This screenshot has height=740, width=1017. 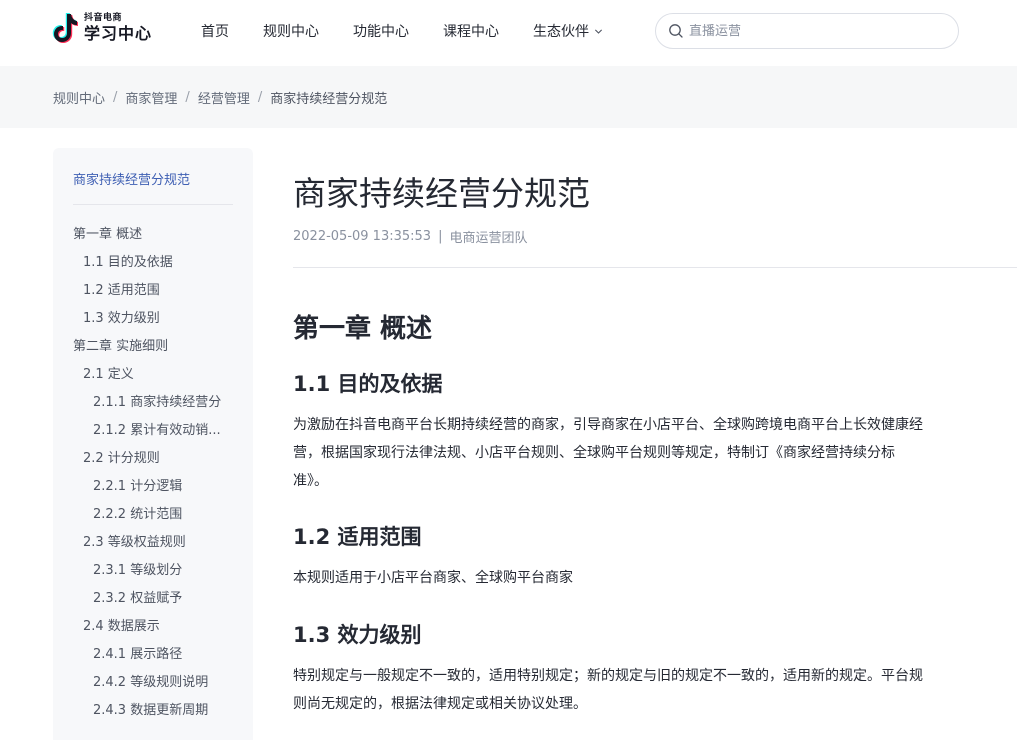 I want to click on breadcrumb-item-merchant-management: 商家管理, so click(x=151, y=97).